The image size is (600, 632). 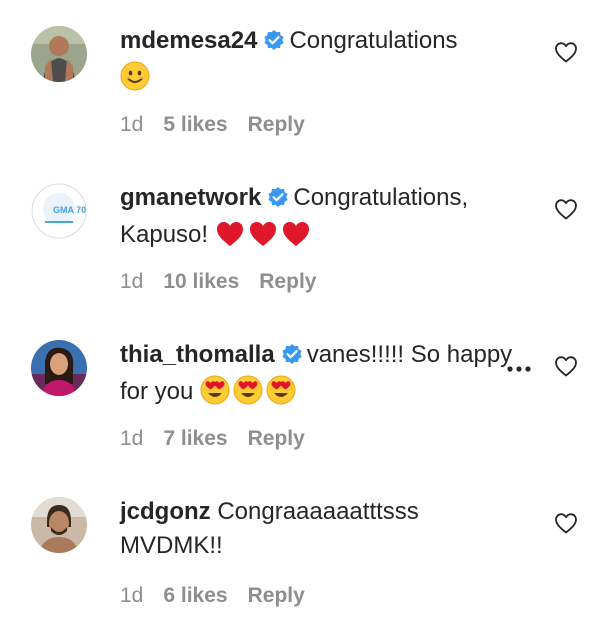 I want to click on comment-meta: 1d 5 likes Reply, so click(x=222, y=125).